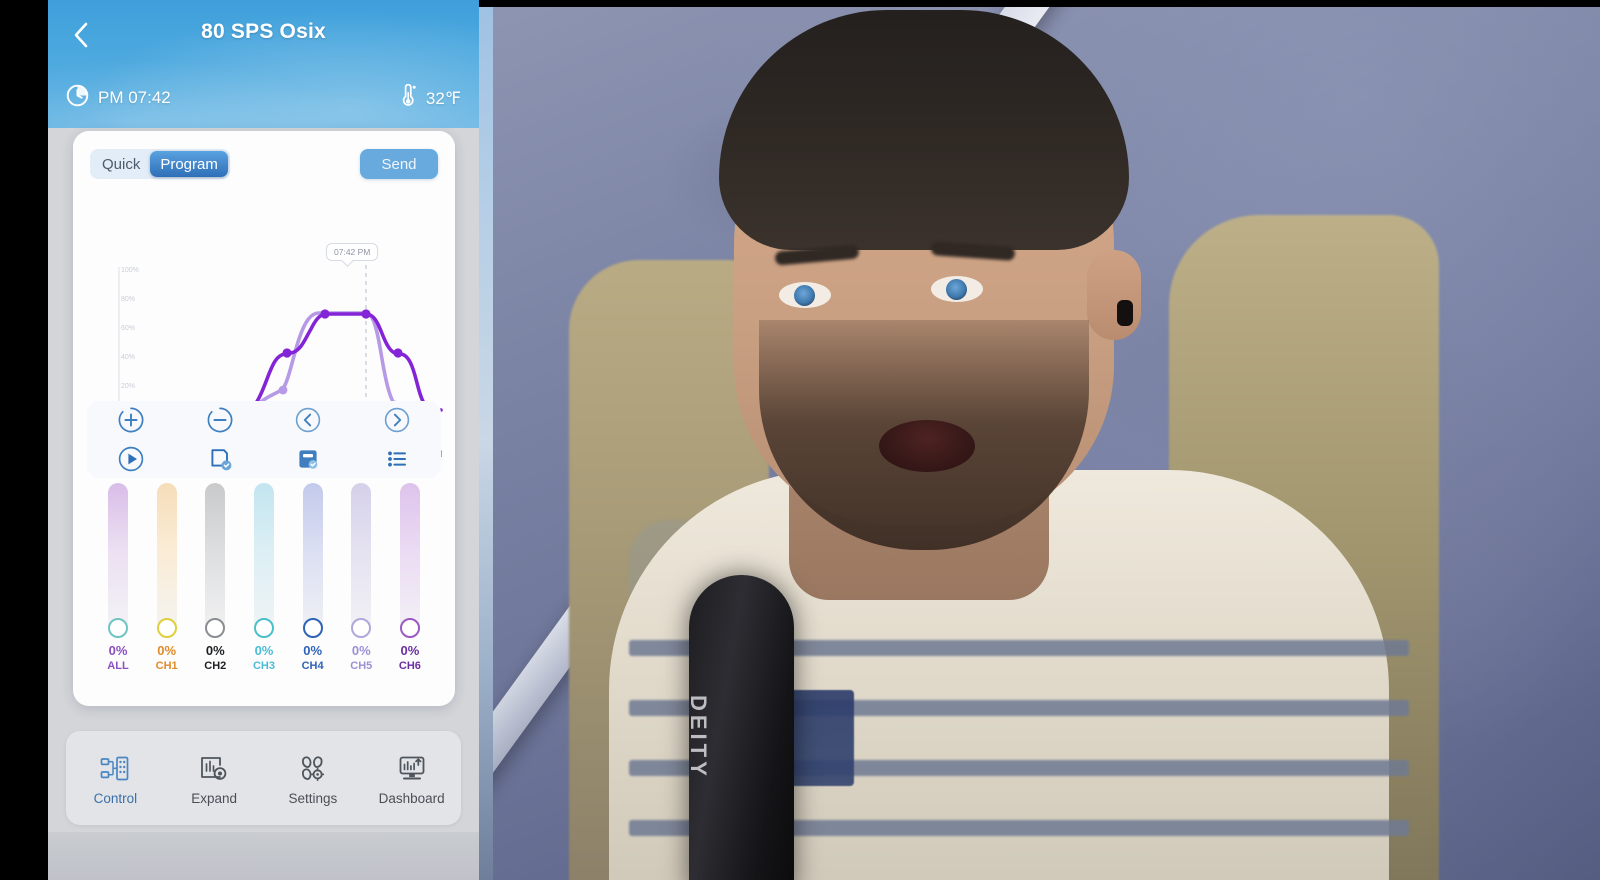 Image resolution: width=1600 pixels, height=880 pixels. Describe the element at coordinates (118, 666) in the screenshot. I see `channel-label: ALL` at that location.